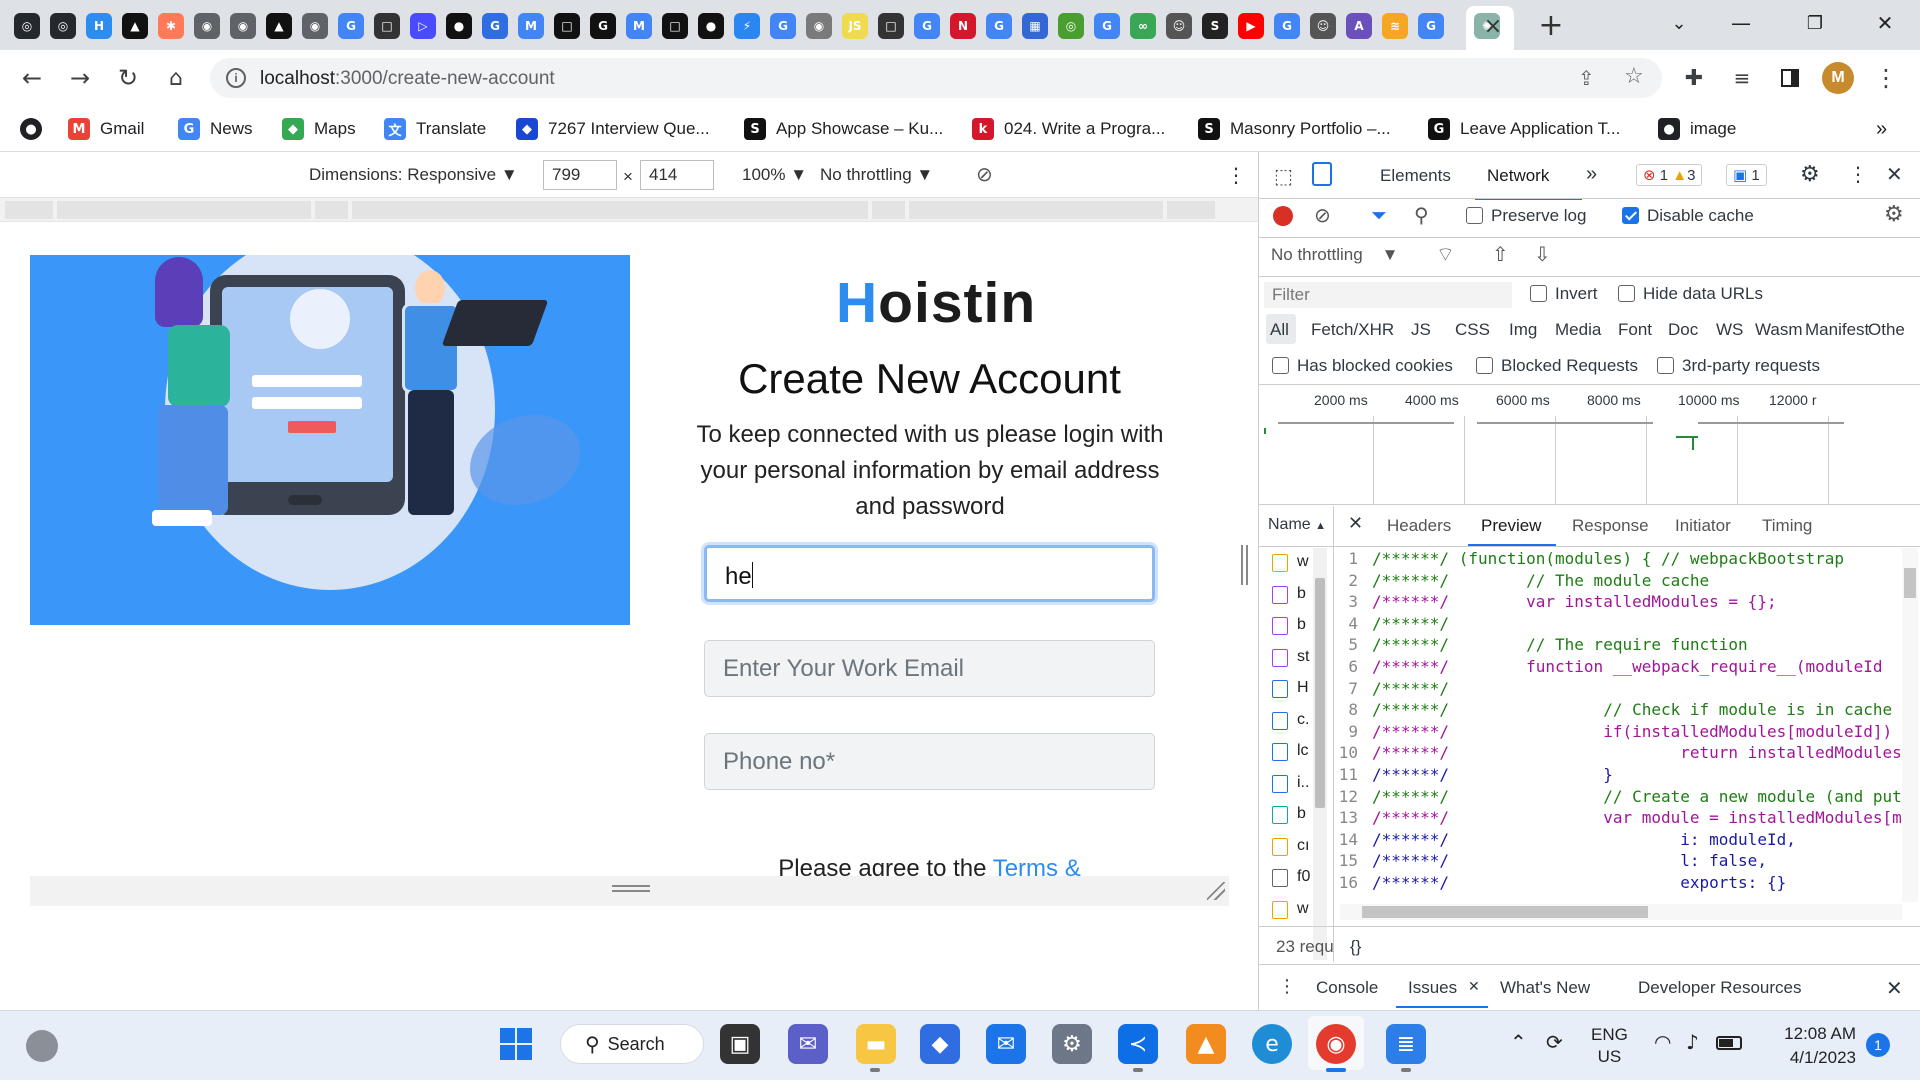 This screenshot has width=1920, height=1080. I want to click on address-bar: i localhost:3000/create-new-account ⇪ ☆, so click(936, 78).